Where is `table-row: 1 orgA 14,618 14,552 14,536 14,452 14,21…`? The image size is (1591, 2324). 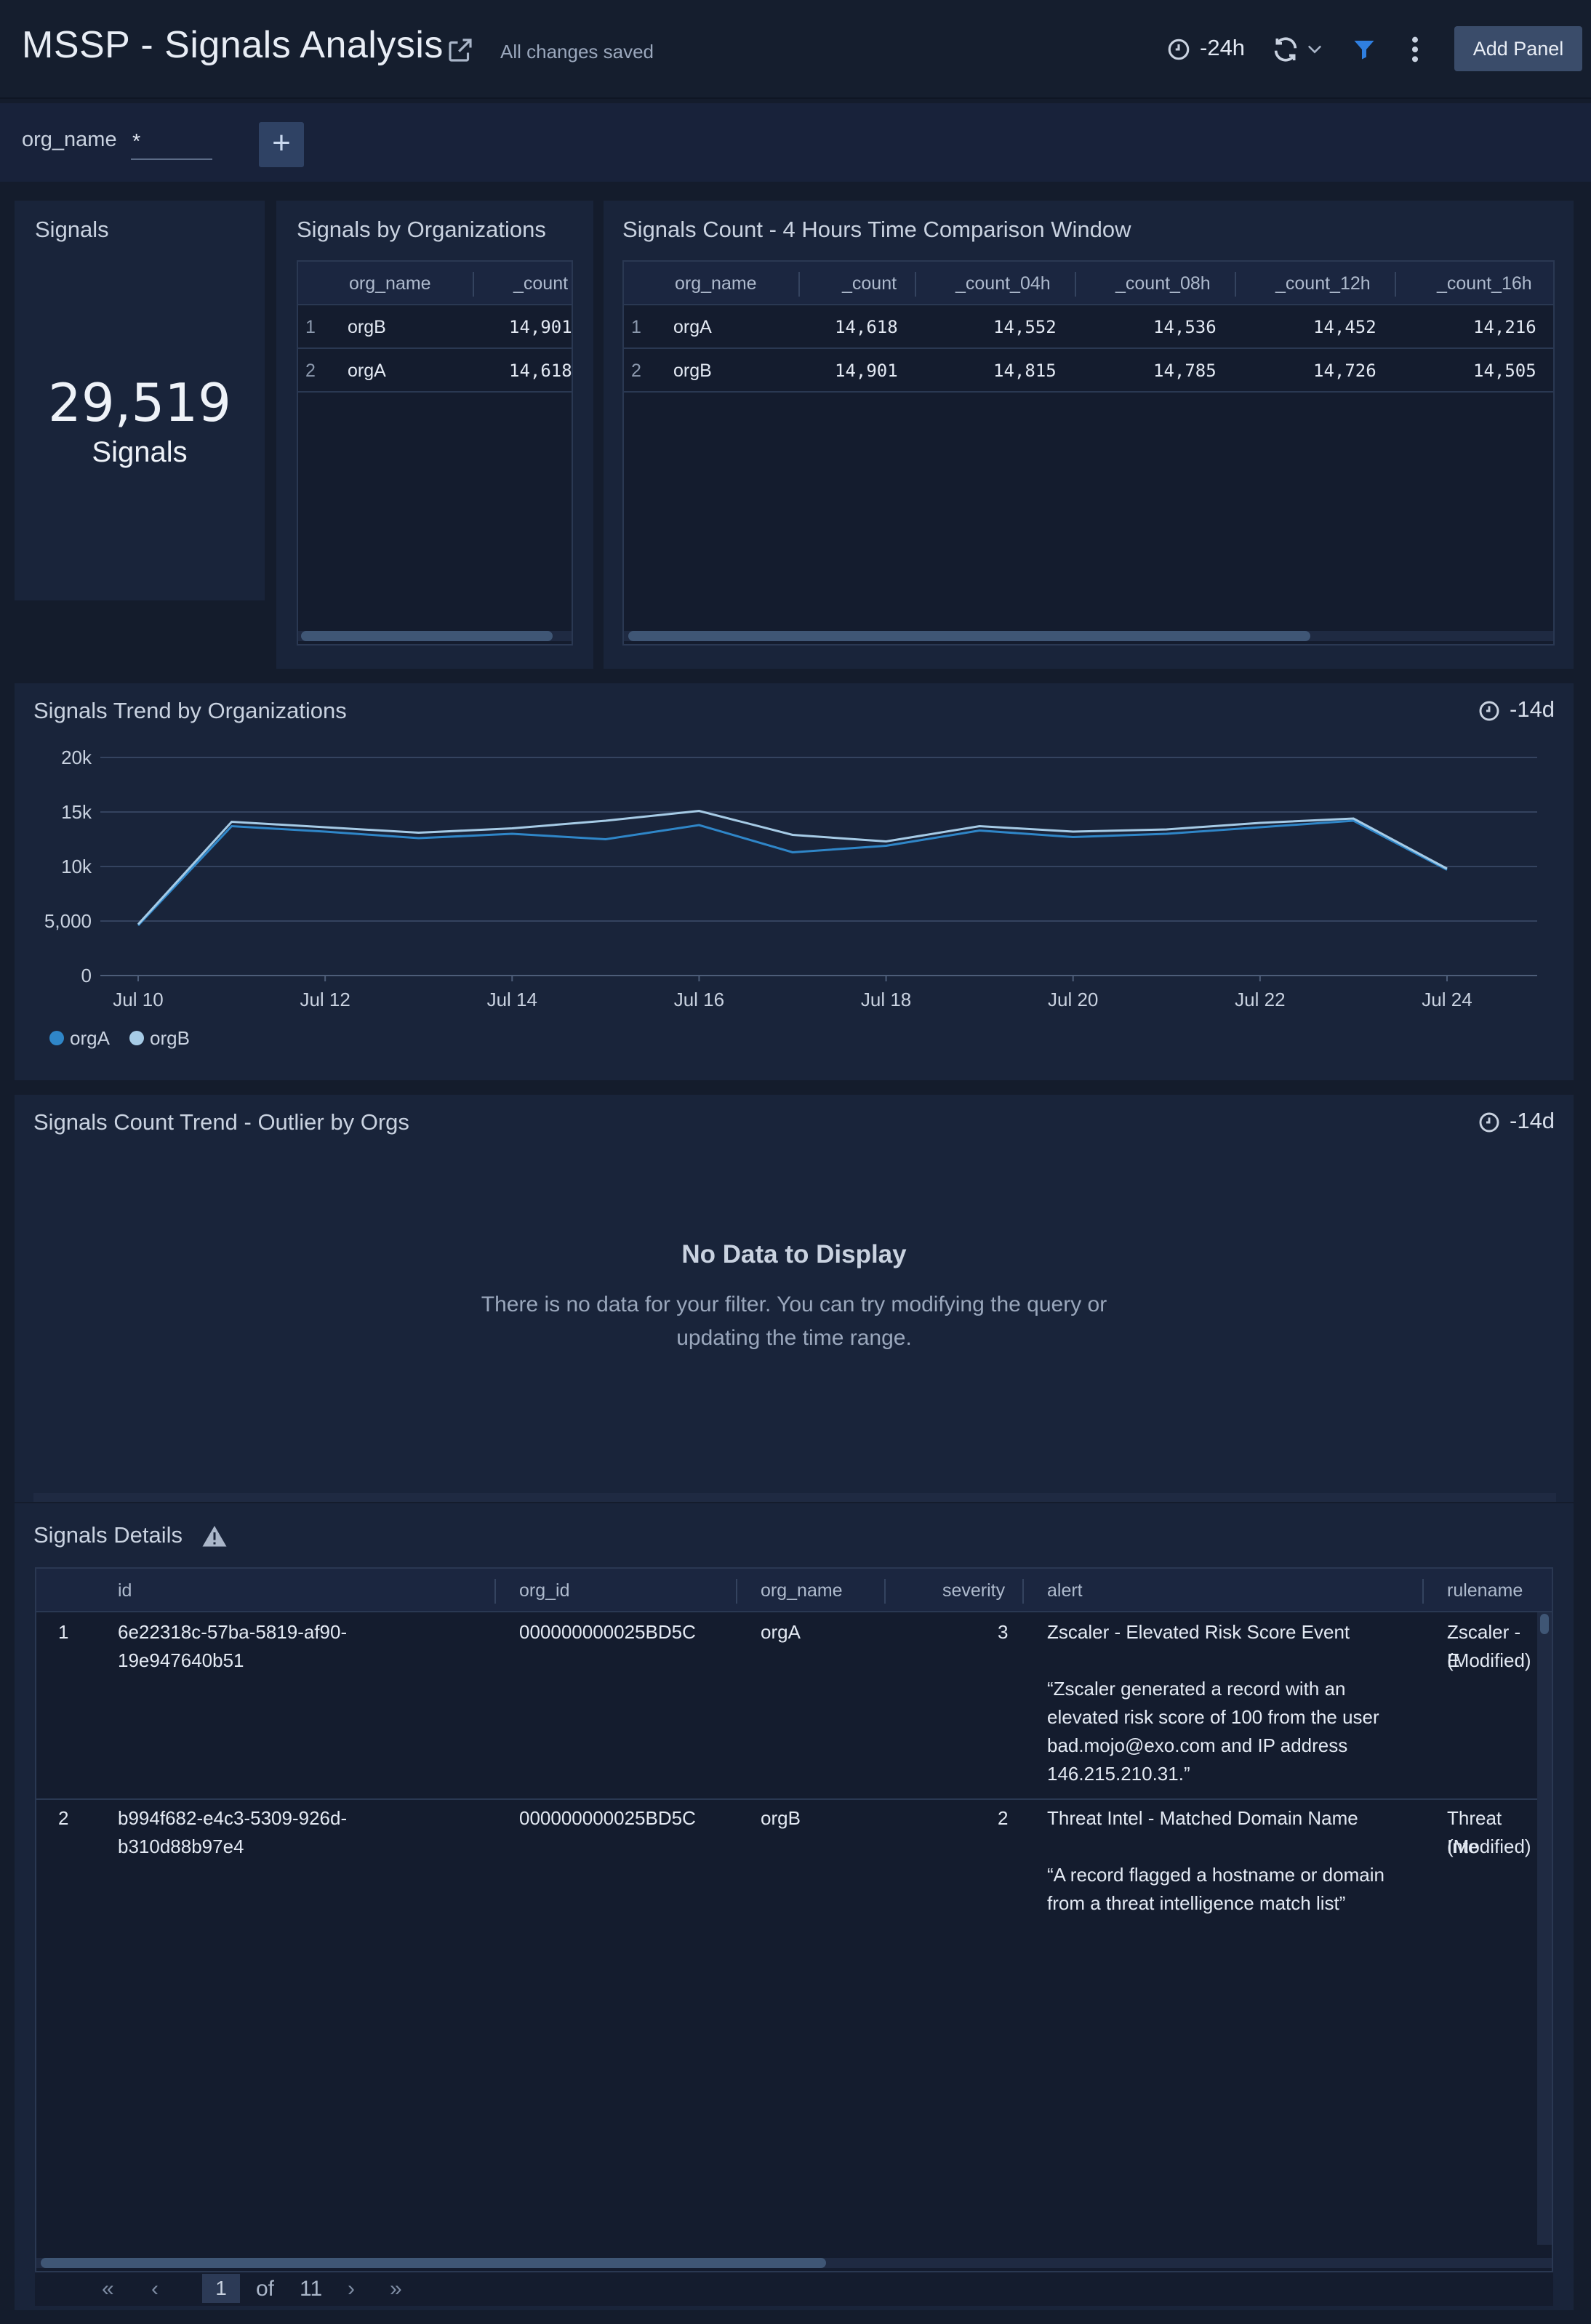
table-row: 1 orgA 14,618 14,552 14,536 14,452 14,21… is located at coordinates (1088, 327).